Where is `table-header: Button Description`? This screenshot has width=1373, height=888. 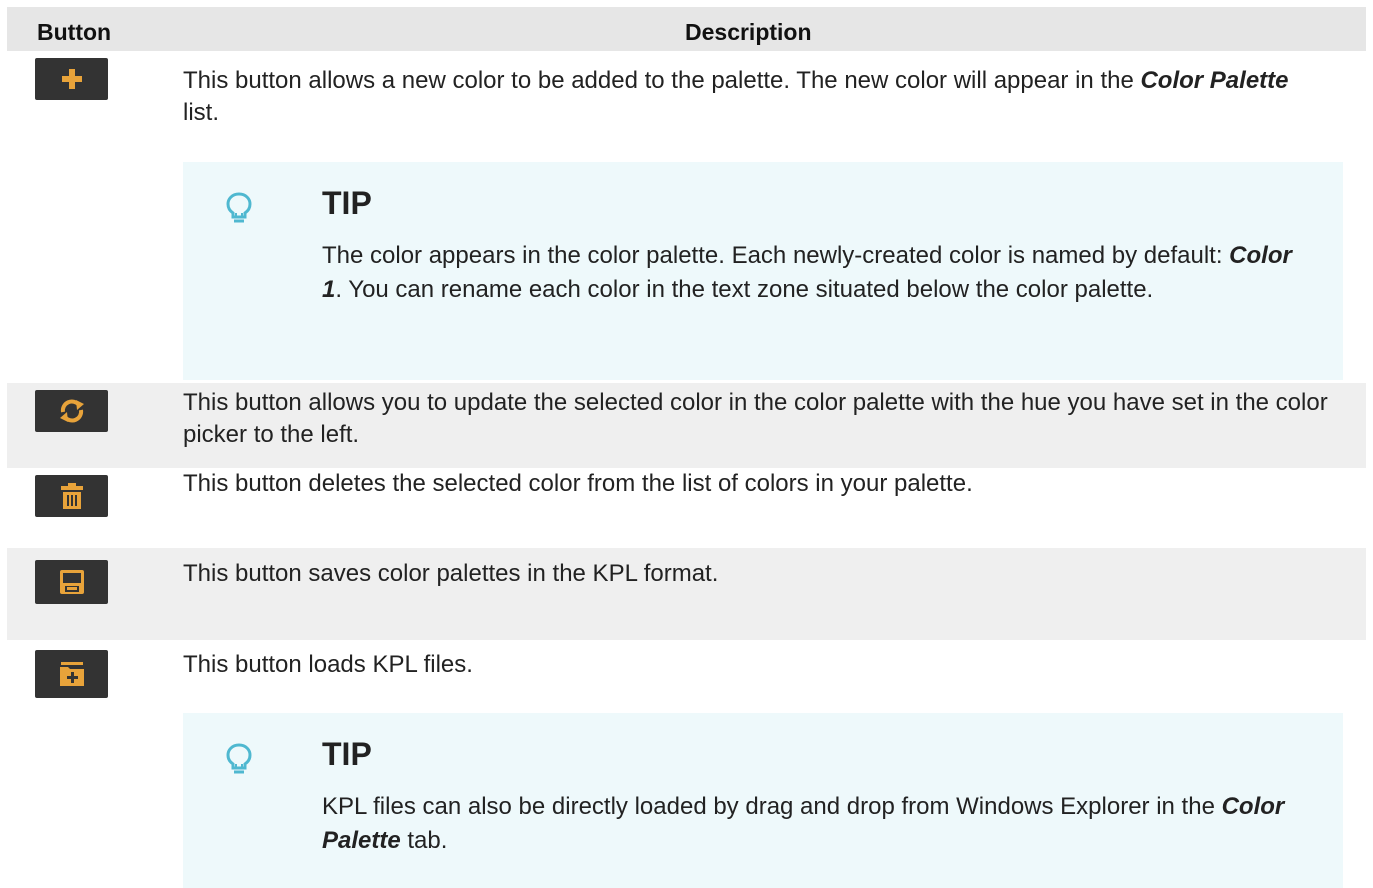 table-header: Button Description is located at coordinates (686, 29).